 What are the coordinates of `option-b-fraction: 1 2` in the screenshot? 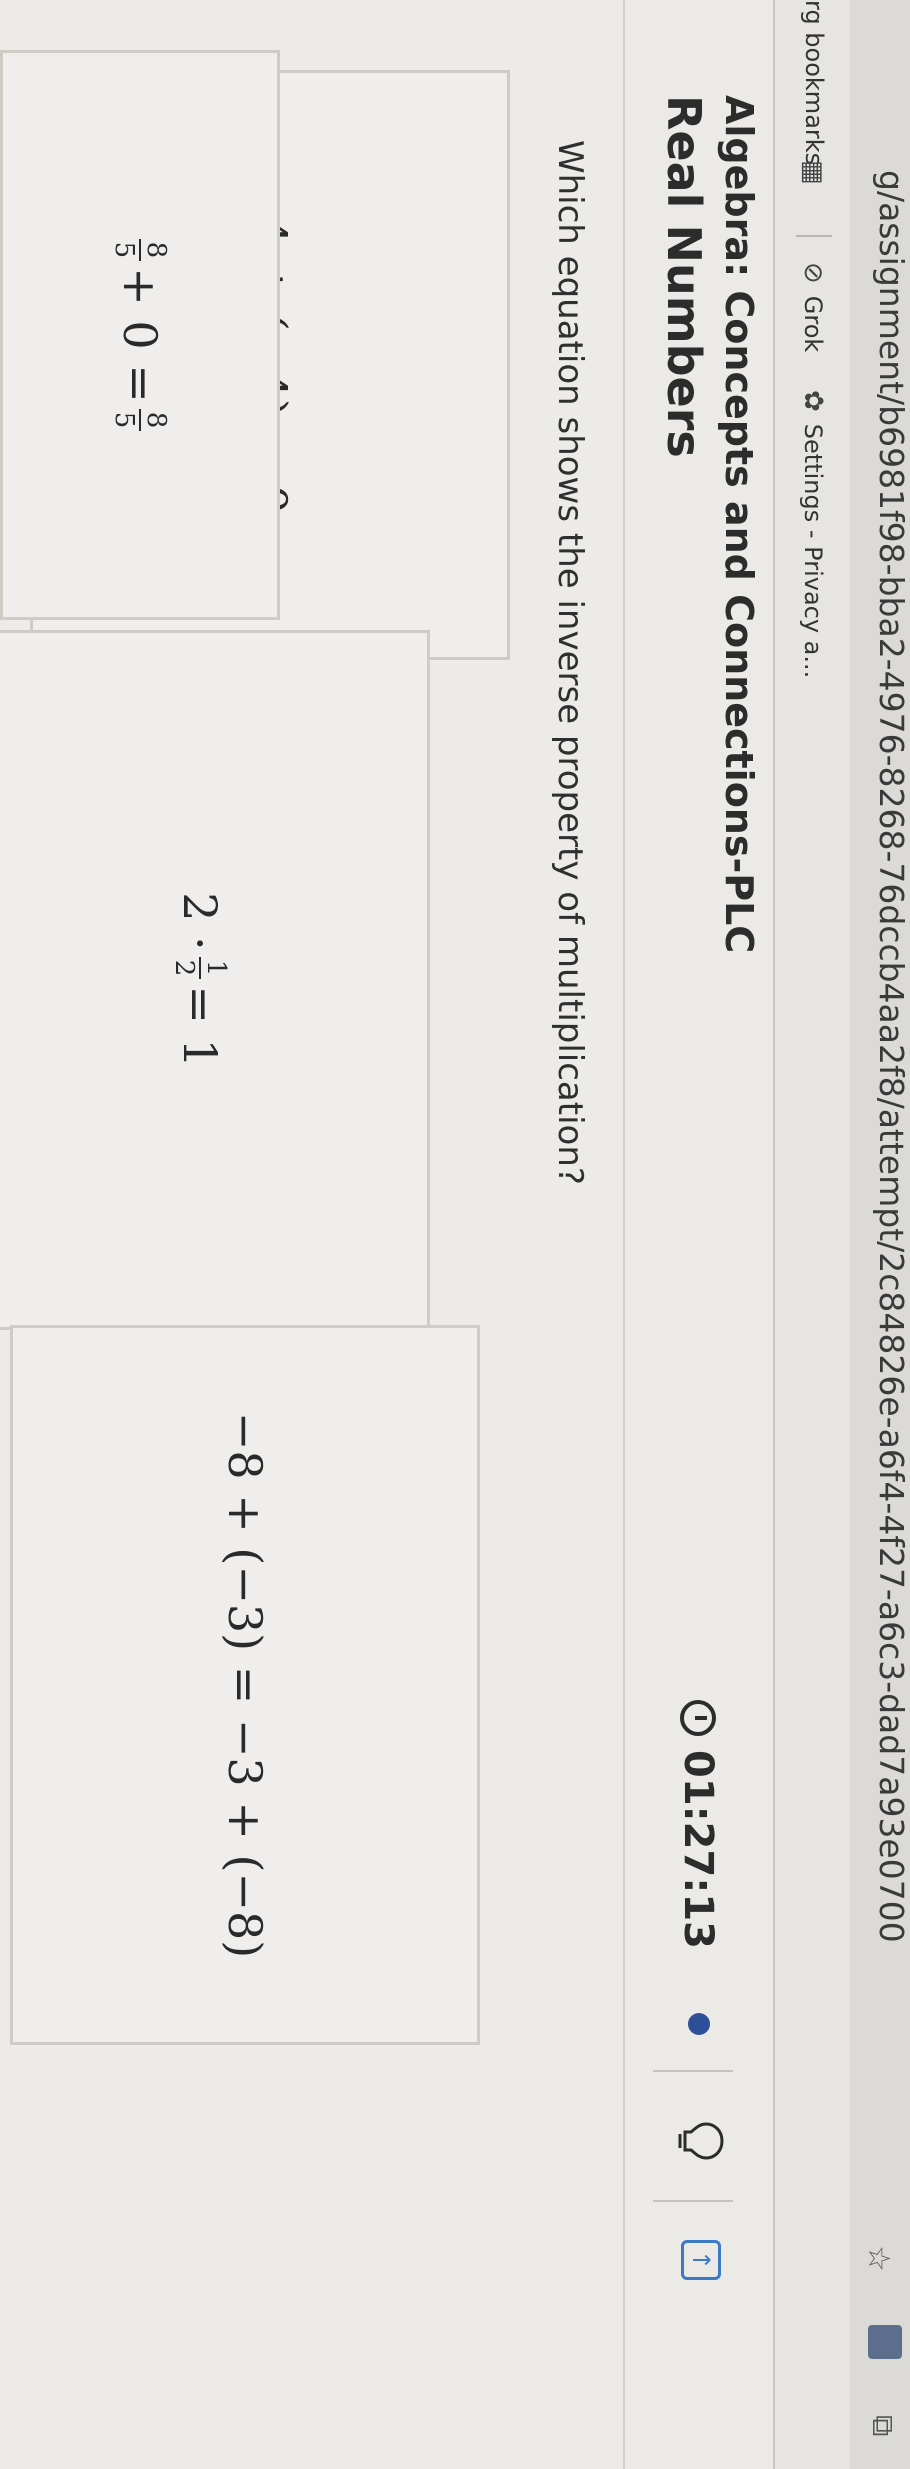 It's located at (200, 968).